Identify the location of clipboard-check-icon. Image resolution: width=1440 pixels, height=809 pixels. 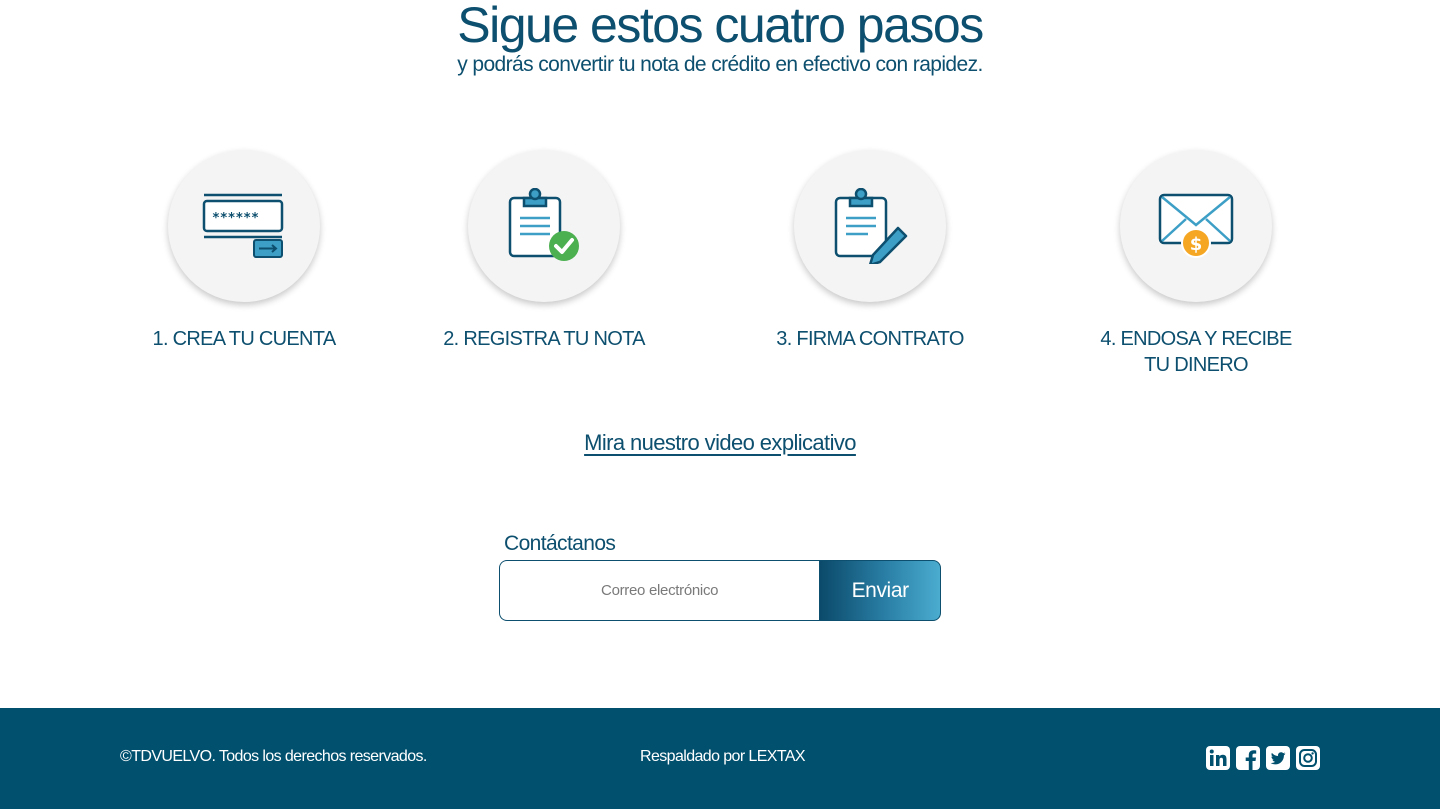
(543, 224).